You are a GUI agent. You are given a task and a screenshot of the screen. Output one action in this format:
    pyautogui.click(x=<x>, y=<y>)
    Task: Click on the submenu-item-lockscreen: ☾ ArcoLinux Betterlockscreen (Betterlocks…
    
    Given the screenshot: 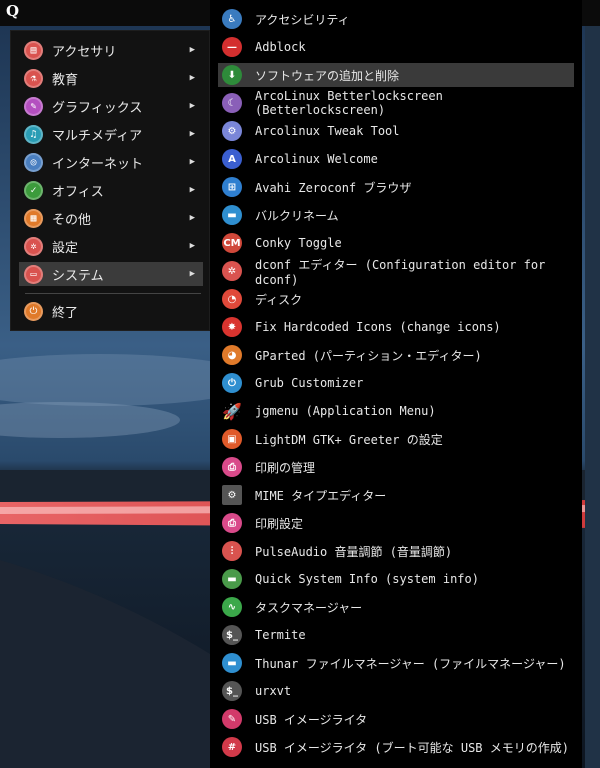 What is the action you would take?
    pyautogui.click(x=396, y=103)
    